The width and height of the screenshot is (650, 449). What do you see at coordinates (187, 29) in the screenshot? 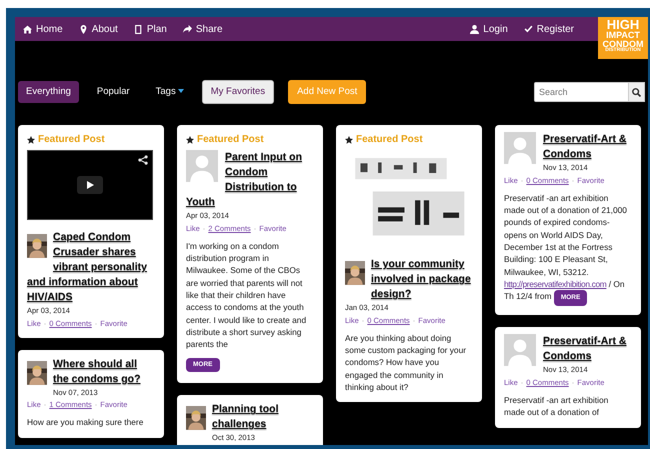
I see `share-arrow-icon` at bounding box center [187, 29].